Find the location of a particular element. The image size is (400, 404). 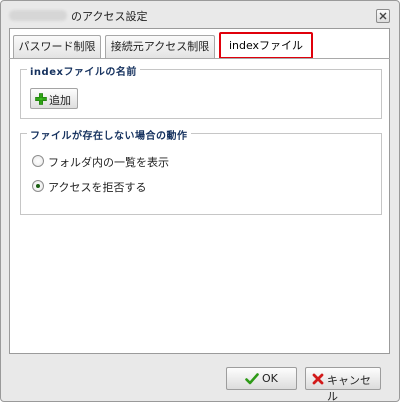

plus-icon is located at coordinates (41, 99).